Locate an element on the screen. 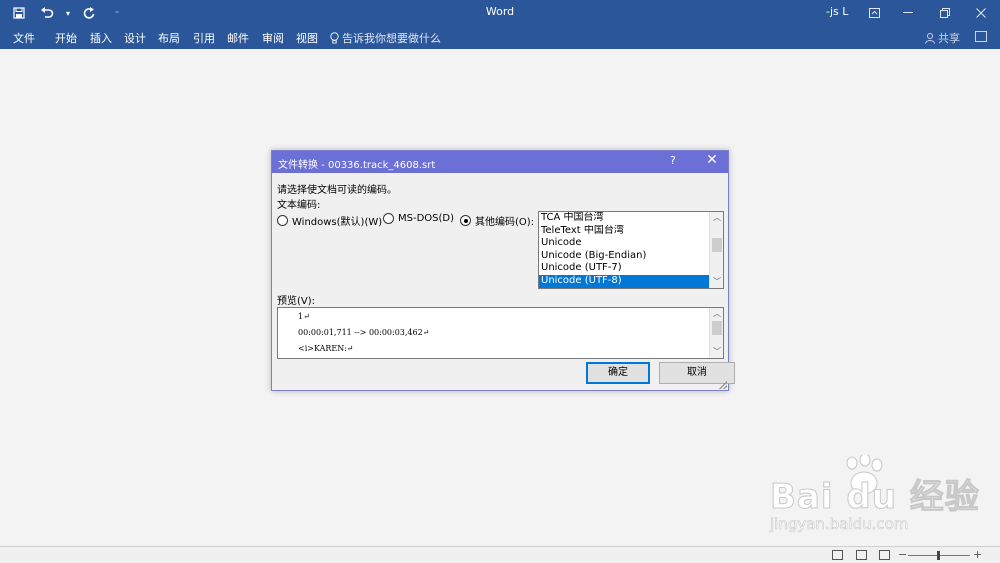 The width and height of the screenshot is (1000, 563). encoding-item: Unicode (UTF-7) is located at coordinates (624, 268).